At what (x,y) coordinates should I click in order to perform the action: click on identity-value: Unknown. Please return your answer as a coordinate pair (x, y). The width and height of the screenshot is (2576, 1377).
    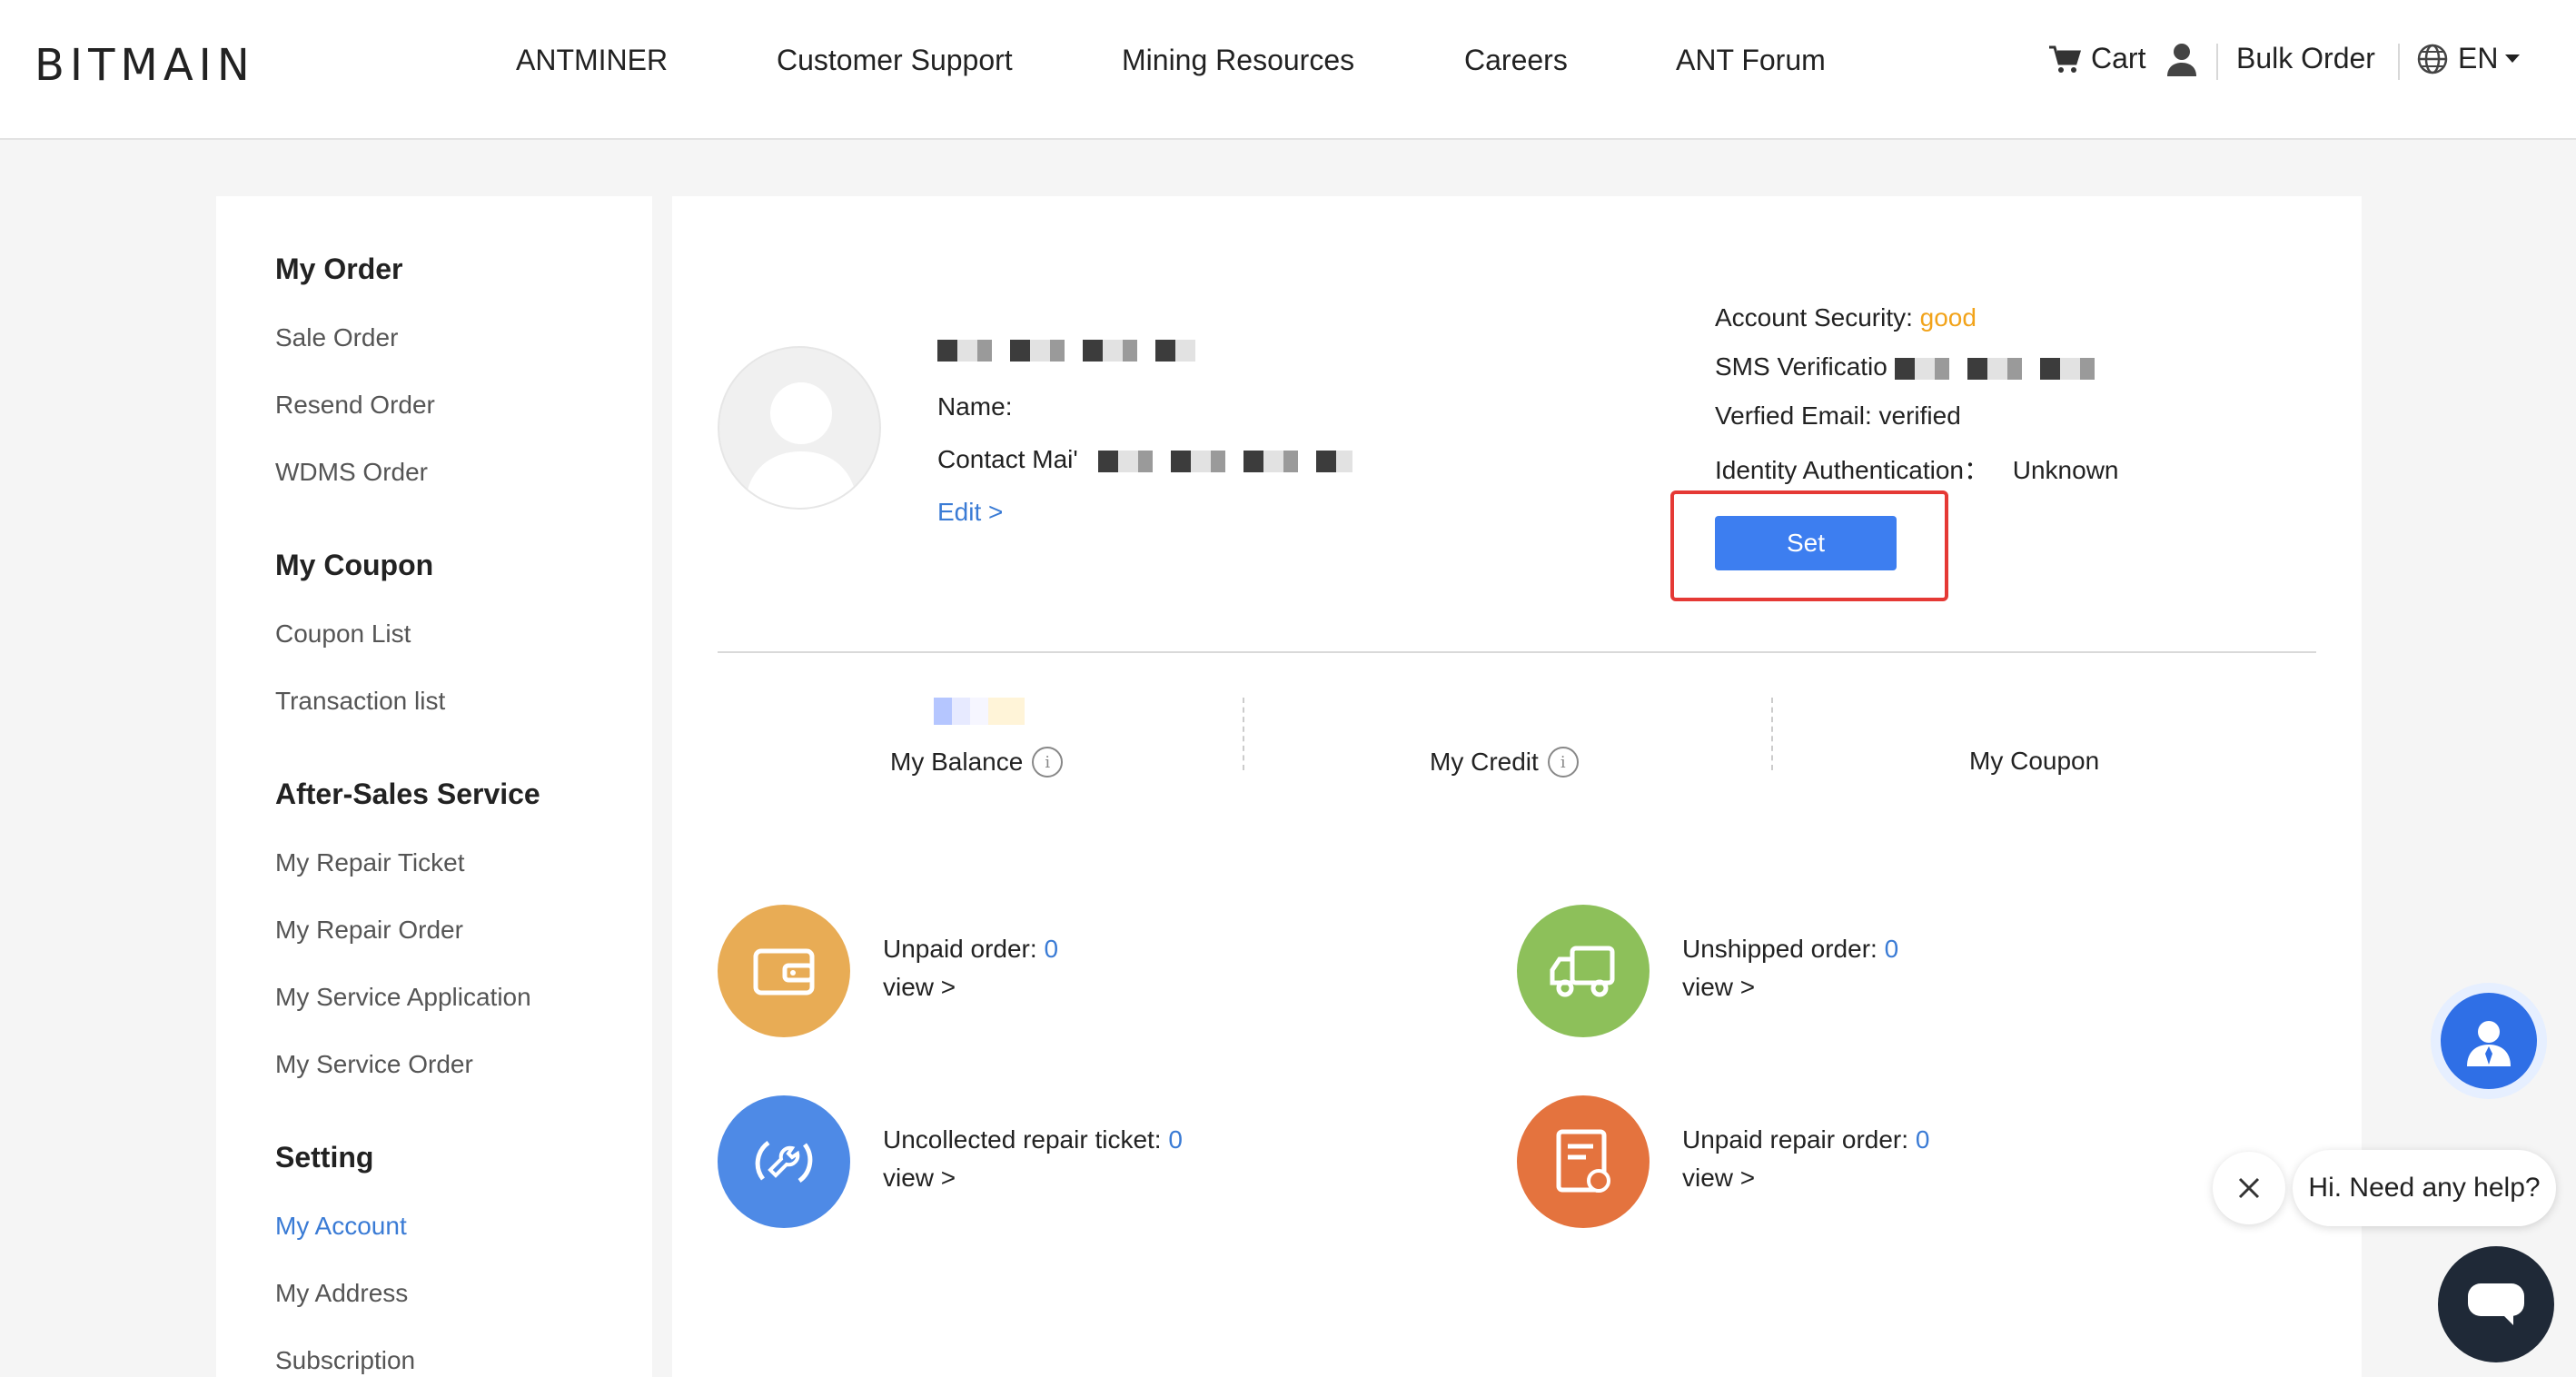
    Looking at the image, I should click on (2065, 470).